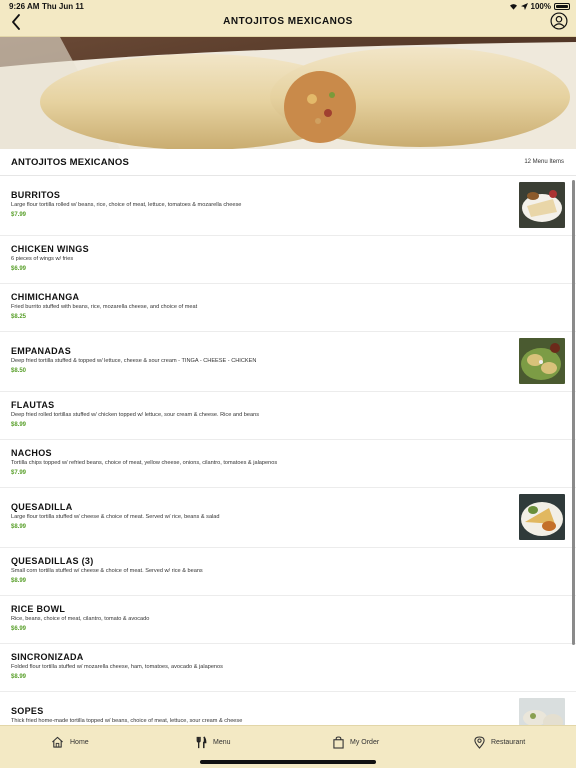  Describe the element at coordinates (70, 162) in the screenshot. I see `category-title: ANTOJITOS MEXICANOS` at that location.